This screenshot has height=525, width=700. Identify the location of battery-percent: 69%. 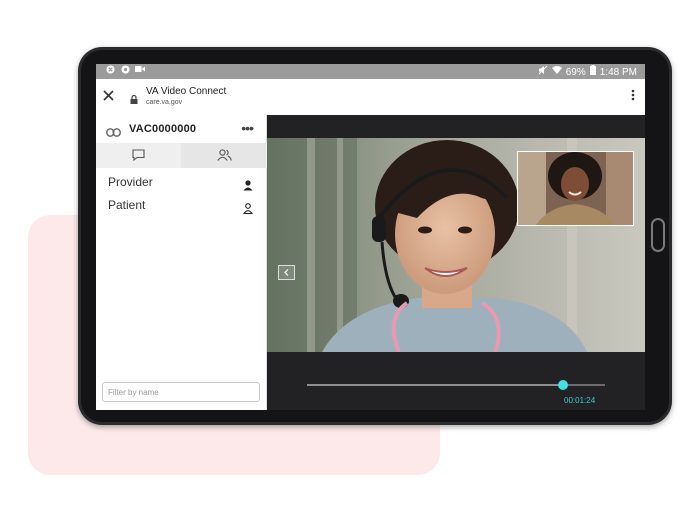
(575, 72).